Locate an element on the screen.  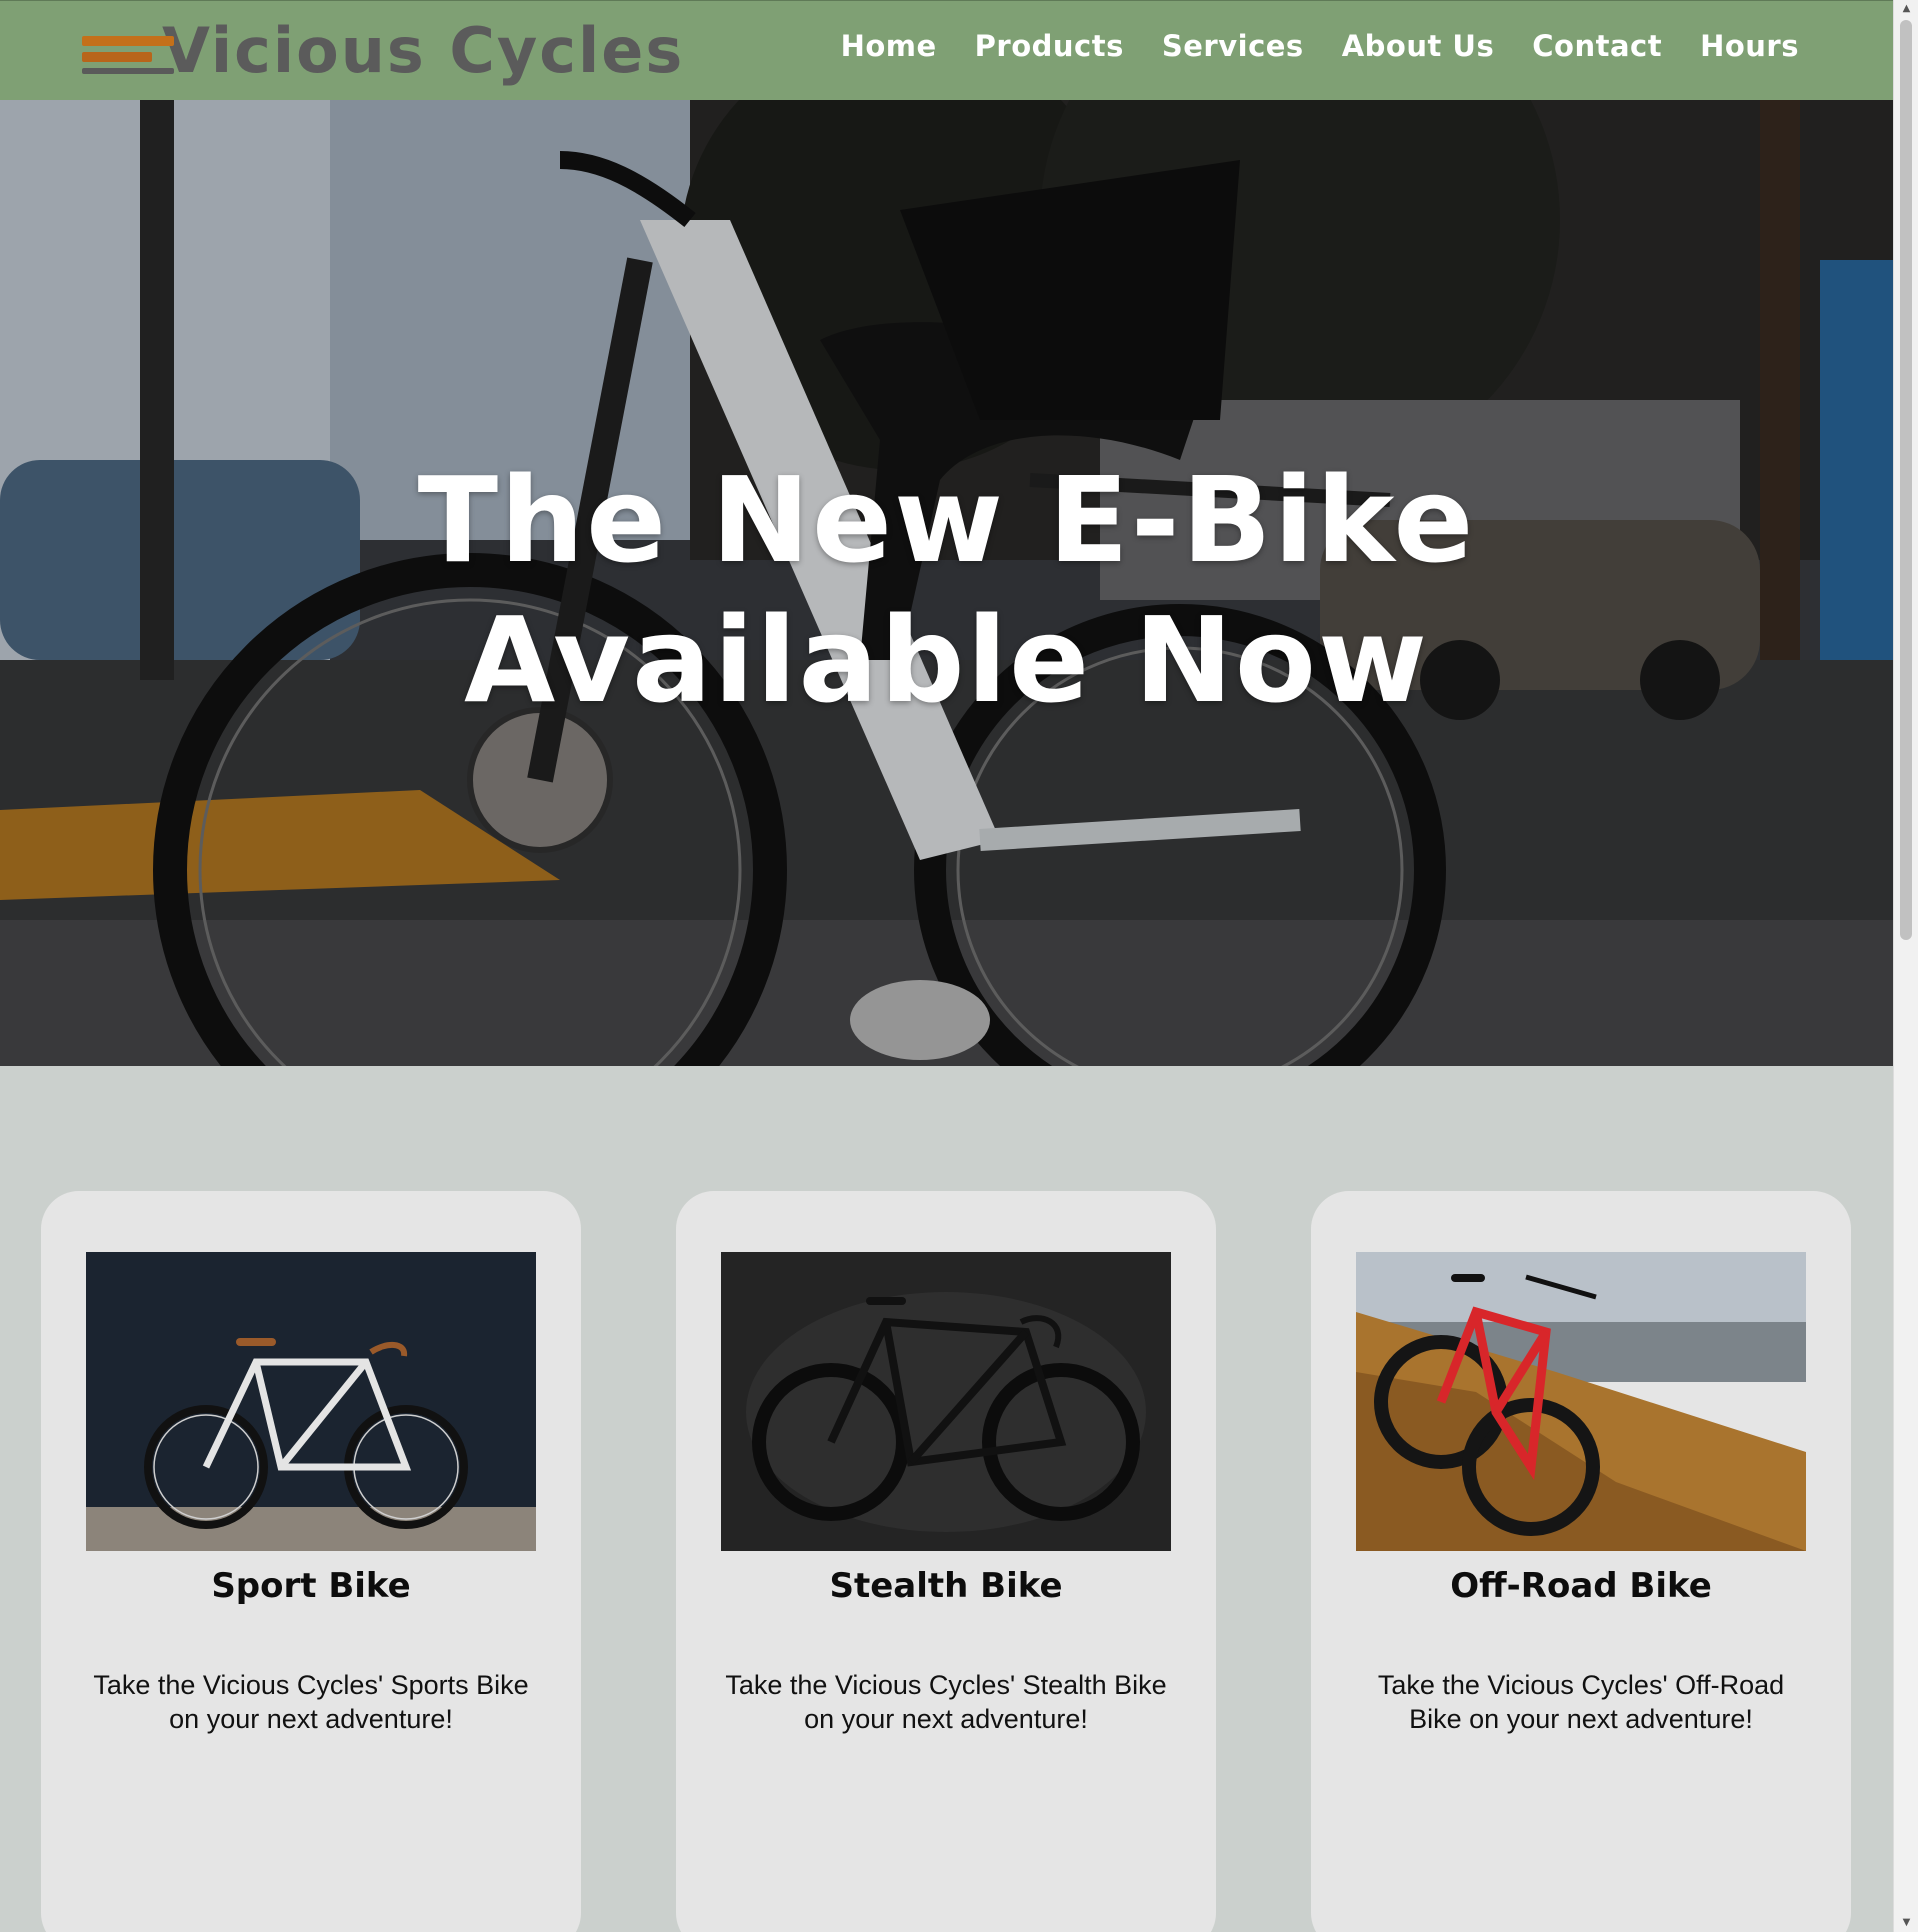
scroll-up-arrow-icon: ▲ is located at coordinates (1906, 9).